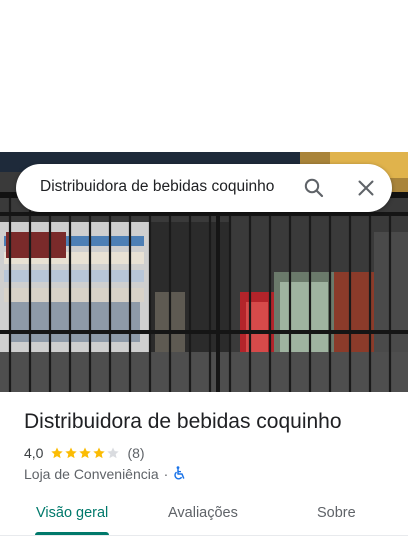 The width and height of the screenshot is (408, 544). What do you see at coordinates (34, 453) in the screenshot?
I see `rating-value: 4,0` at bounding box center [34, 453].